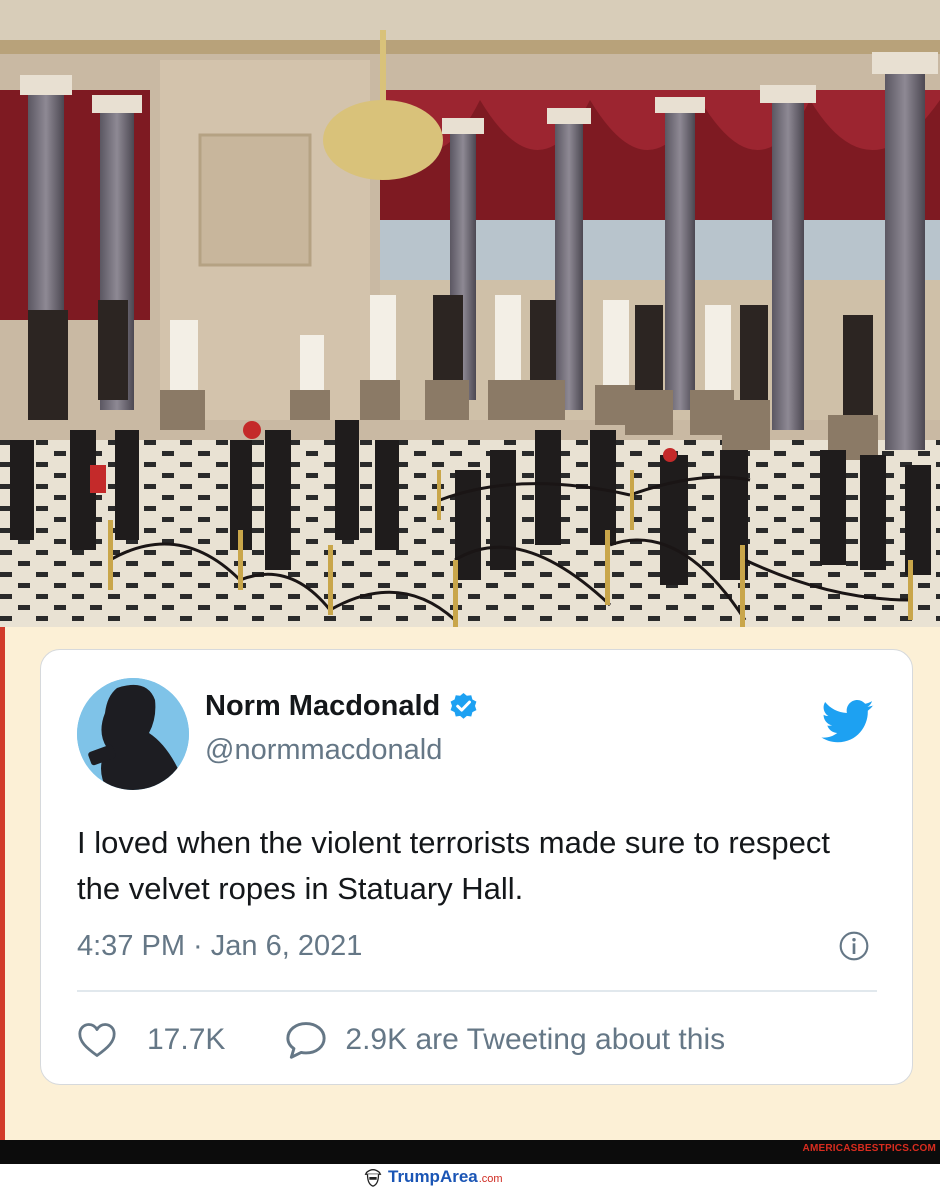  Describe the element at coordinates (470, 1152) in the screenshot. I see `watermark-bar: AMERICASBESTPICS.COM` at that location.